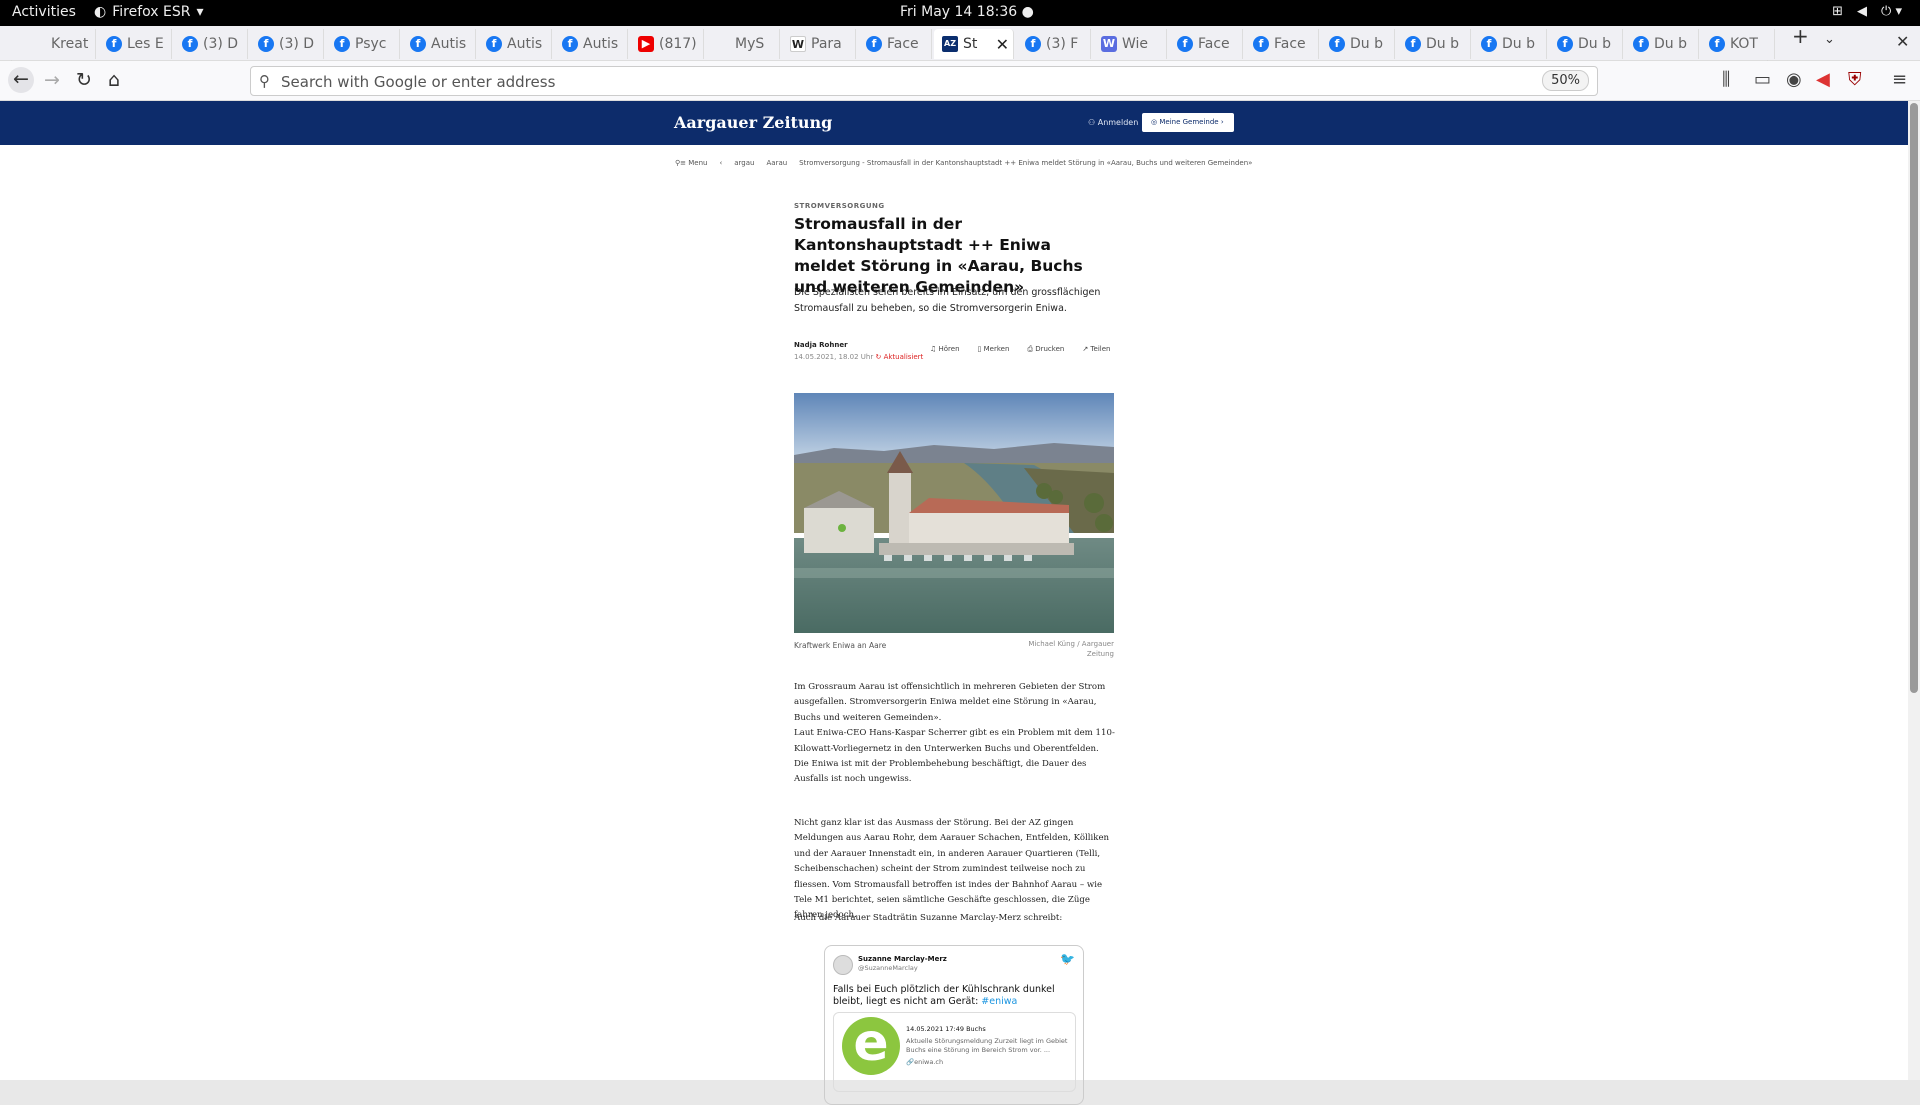  Describe the element at coordinates (145, 44) in the screenshot. I see `tab-label: Les E` at that location.